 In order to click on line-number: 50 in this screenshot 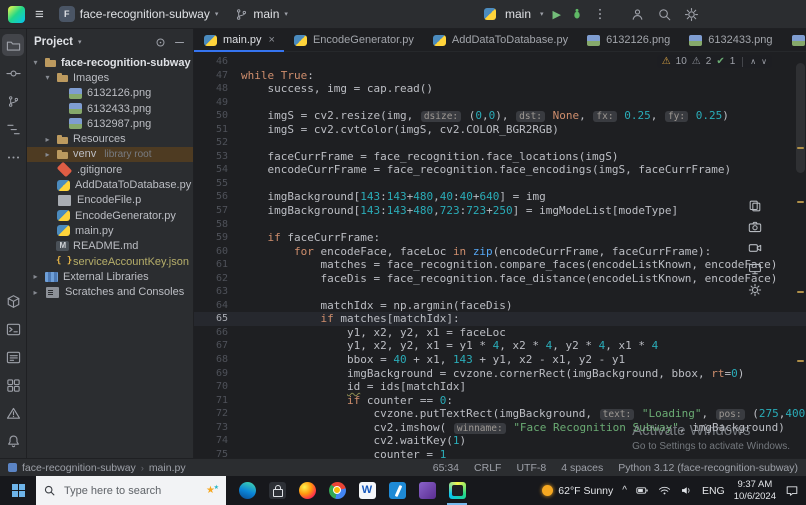, I will do `click(217, 116)`.